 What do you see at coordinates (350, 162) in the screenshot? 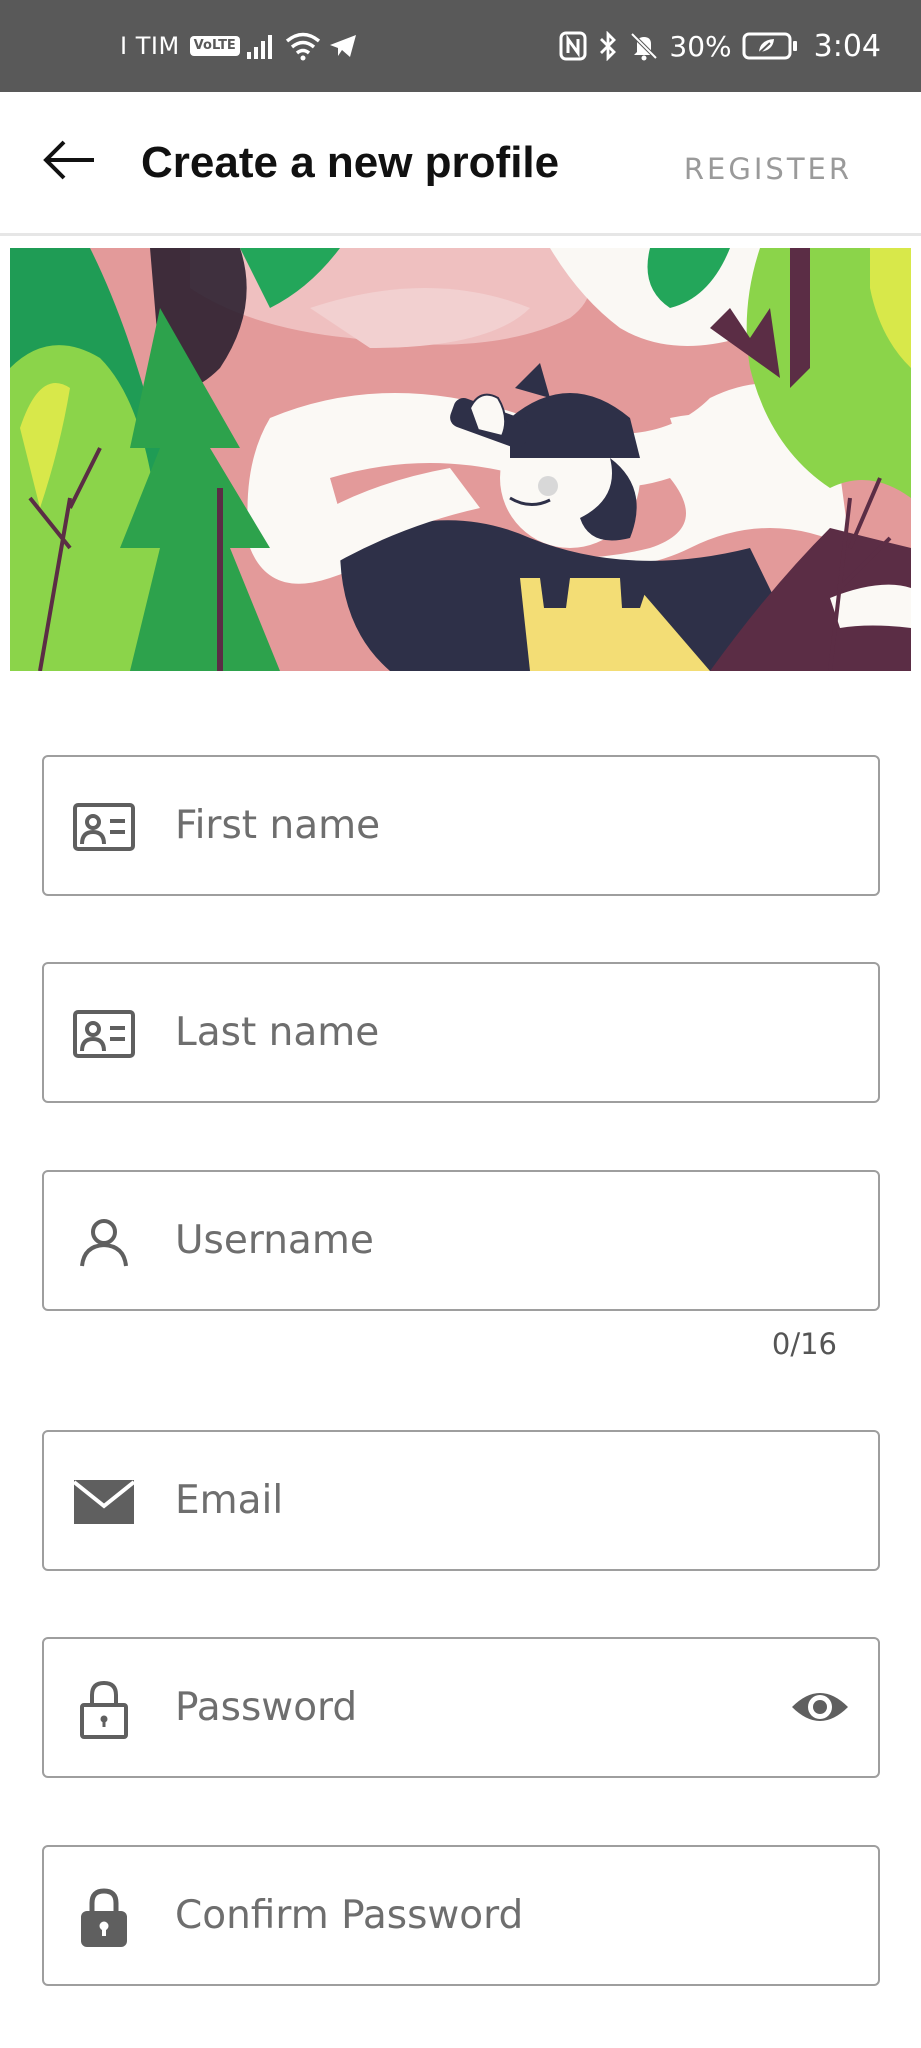
I see `page-title: Create a new profile` at bounding box center [350, 162].